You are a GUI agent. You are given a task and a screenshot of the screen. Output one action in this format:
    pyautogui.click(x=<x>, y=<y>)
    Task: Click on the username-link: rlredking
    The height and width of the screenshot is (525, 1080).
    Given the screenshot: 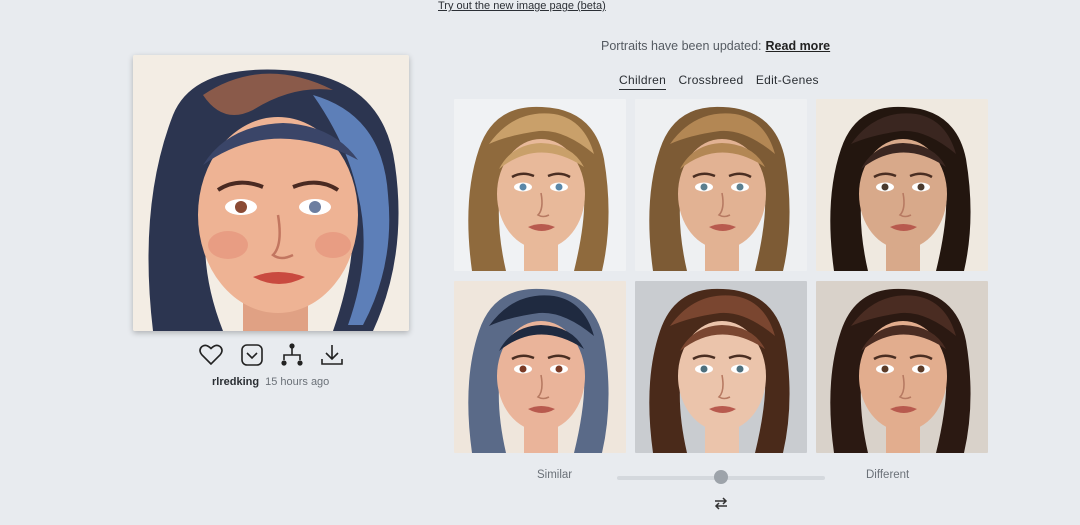 What is the action you would take?
    pyautogui.click(x=235, y=382)
    